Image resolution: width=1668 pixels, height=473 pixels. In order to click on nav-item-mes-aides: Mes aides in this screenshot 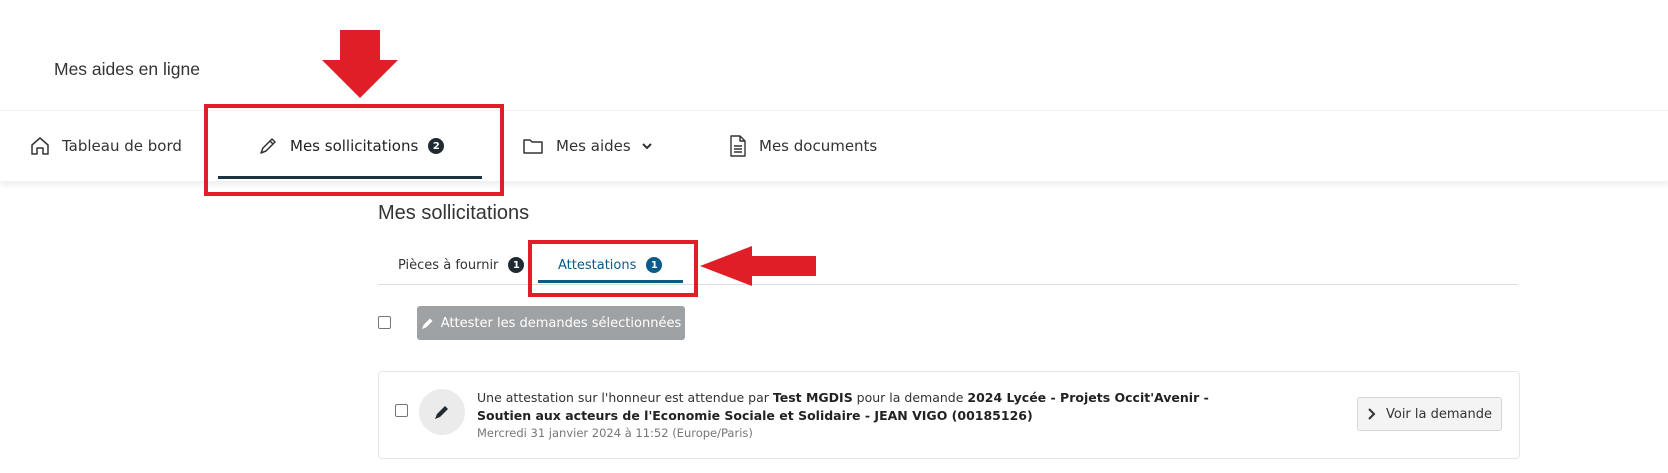, I will do `click(587, 146)`.